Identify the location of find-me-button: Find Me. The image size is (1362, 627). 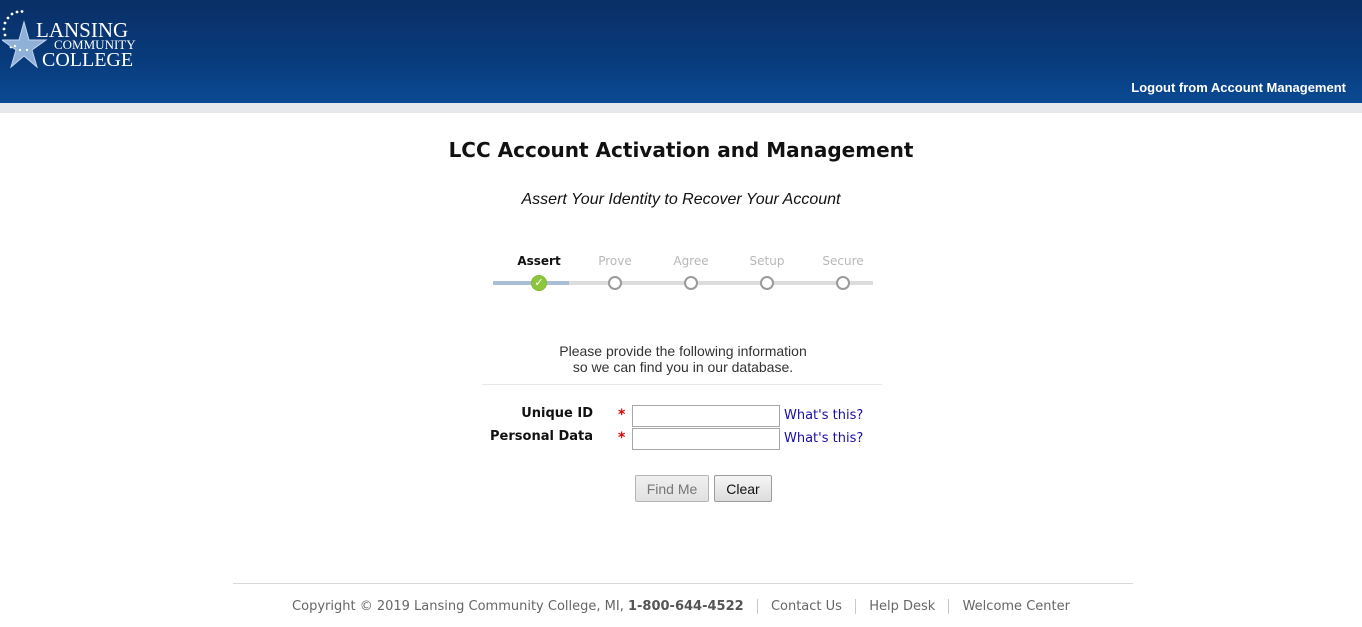
(672, 488).